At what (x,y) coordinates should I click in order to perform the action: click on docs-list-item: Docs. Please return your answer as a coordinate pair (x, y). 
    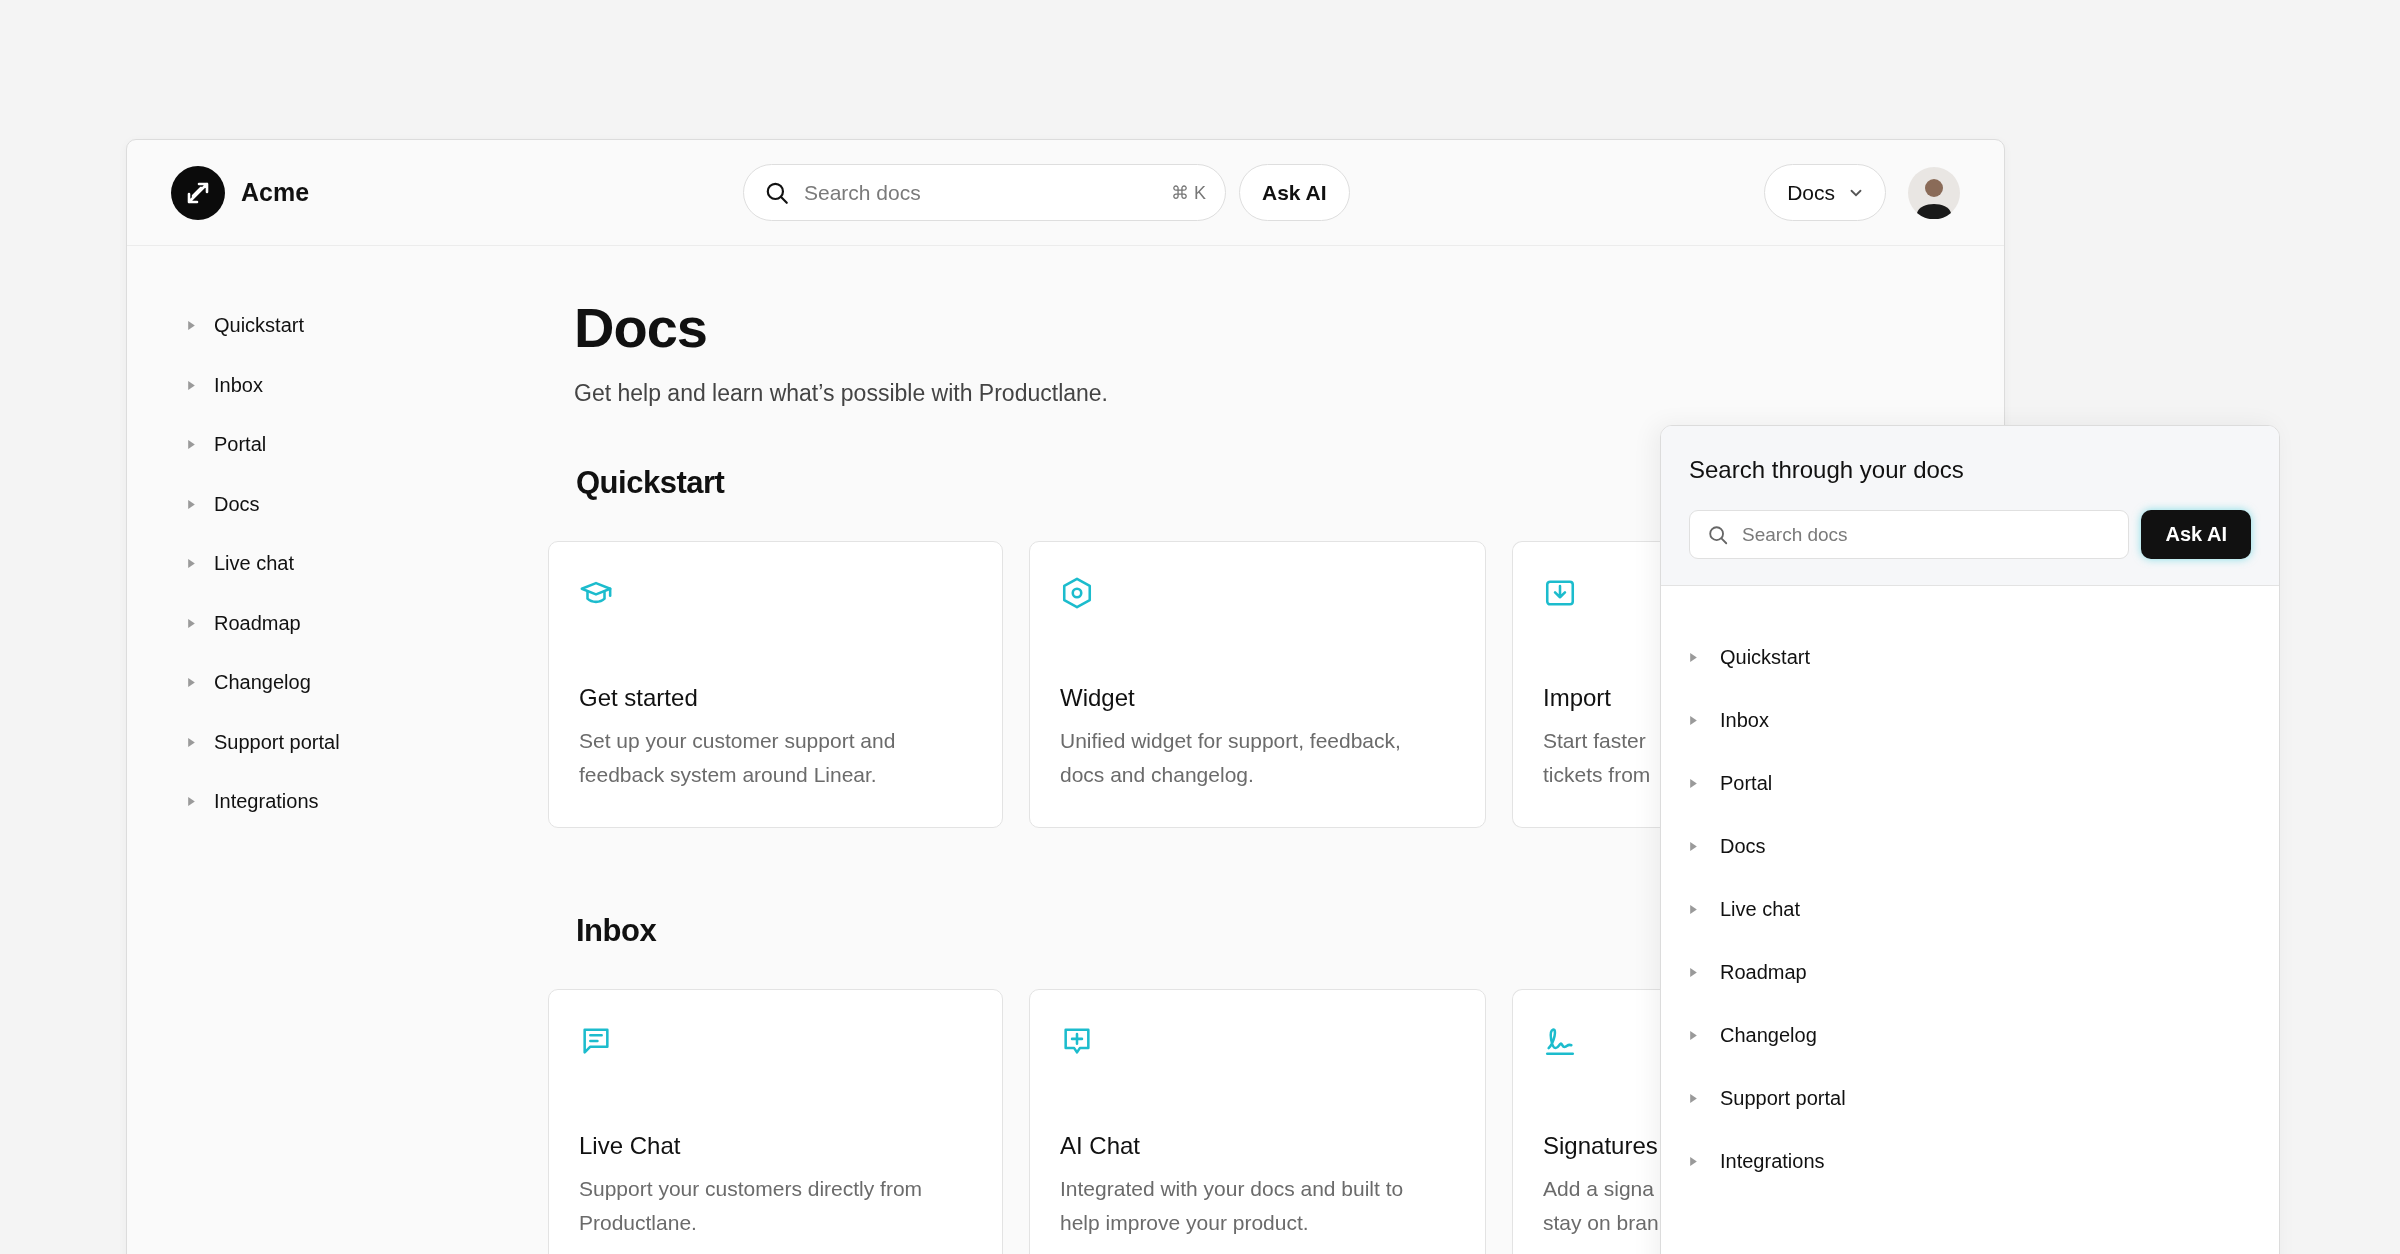
    Looking at the image, I should click on (1984, 846).